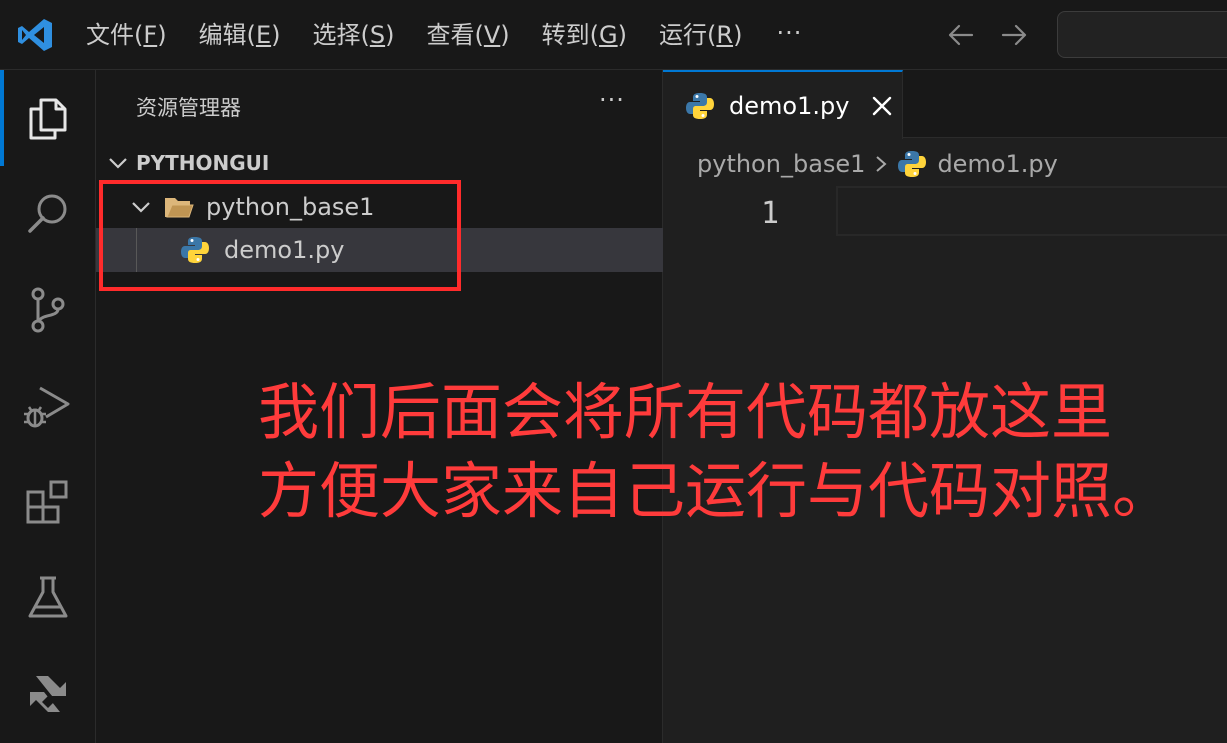  I want to click on testing-icon, so click(48, 597).